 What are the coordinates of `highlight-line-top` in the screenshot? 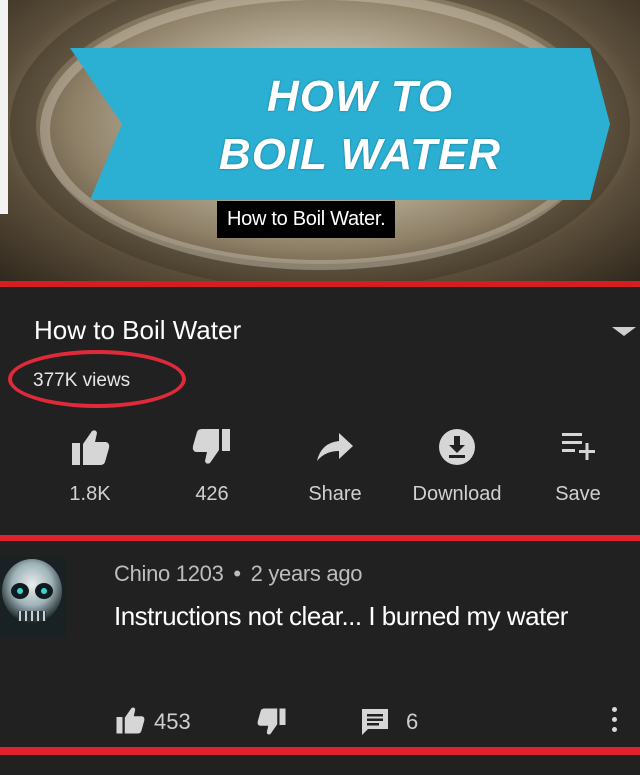 It's located at (320, 538).